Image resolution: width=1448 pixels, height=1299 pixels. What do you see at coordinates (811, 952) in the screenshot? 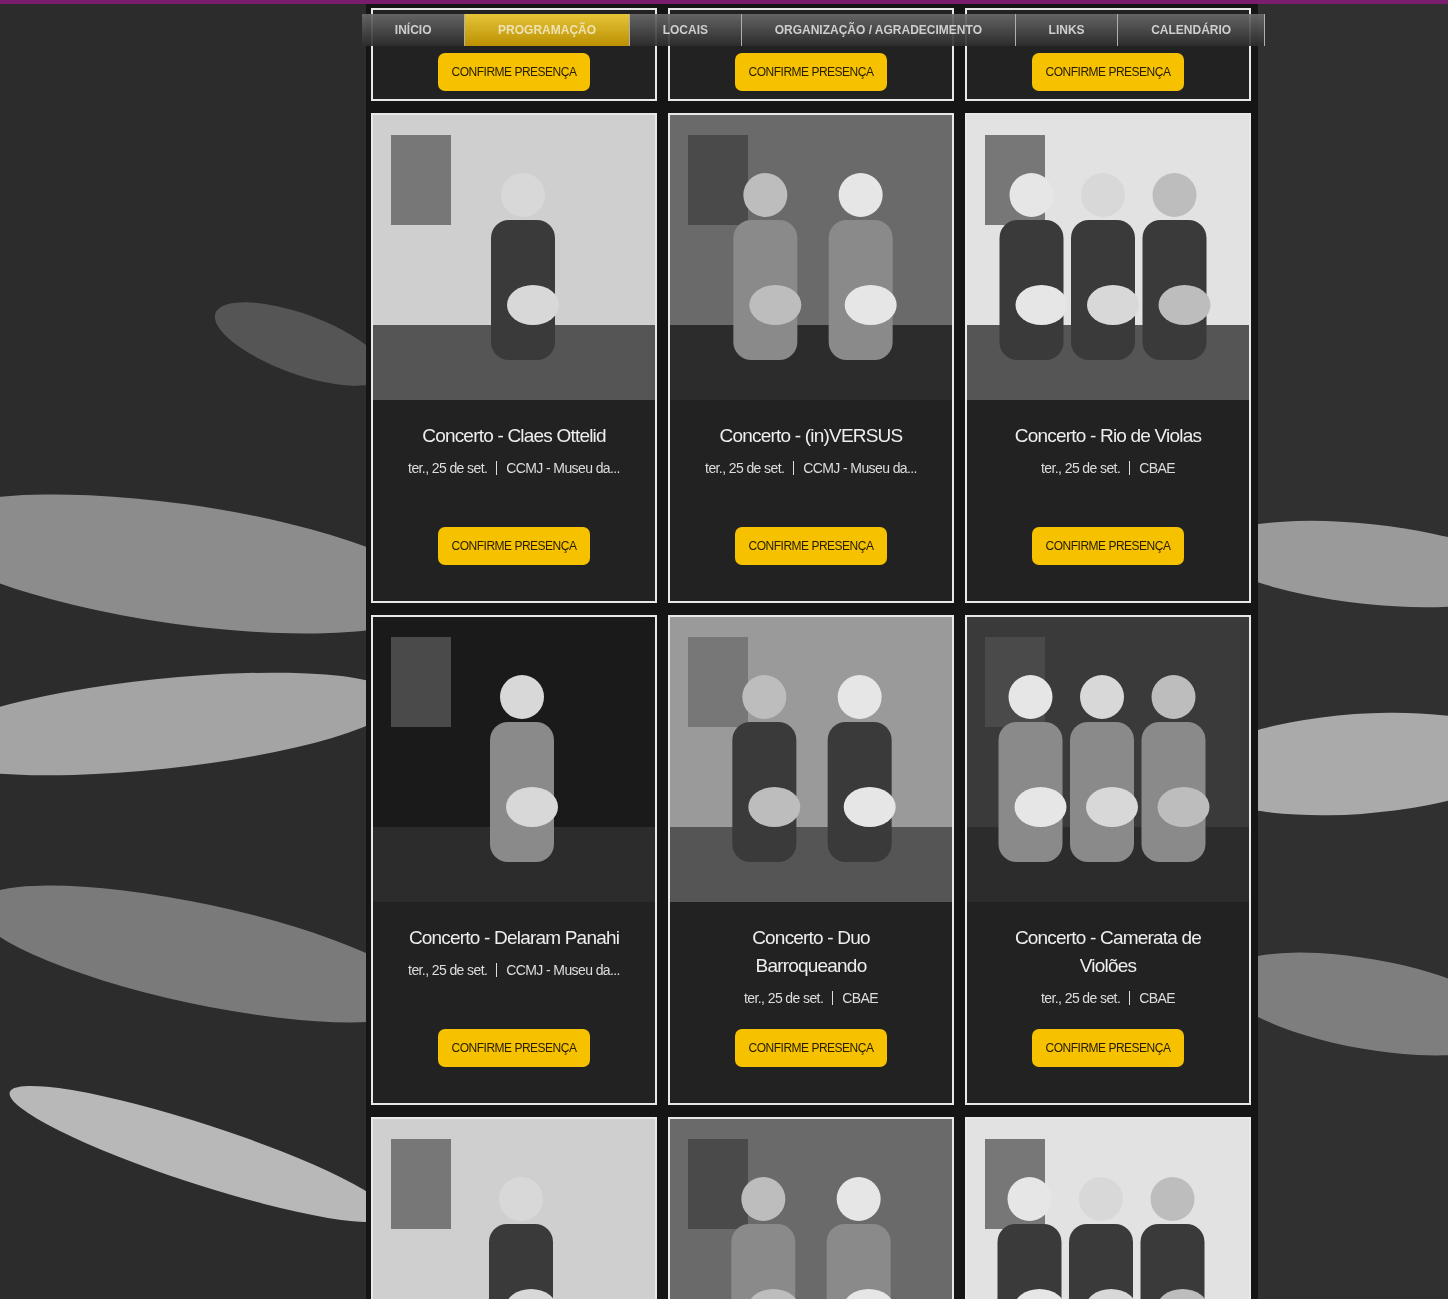
I see `event-title: Concerto - Duo Barroqueando` at bounding box center [811, 952].